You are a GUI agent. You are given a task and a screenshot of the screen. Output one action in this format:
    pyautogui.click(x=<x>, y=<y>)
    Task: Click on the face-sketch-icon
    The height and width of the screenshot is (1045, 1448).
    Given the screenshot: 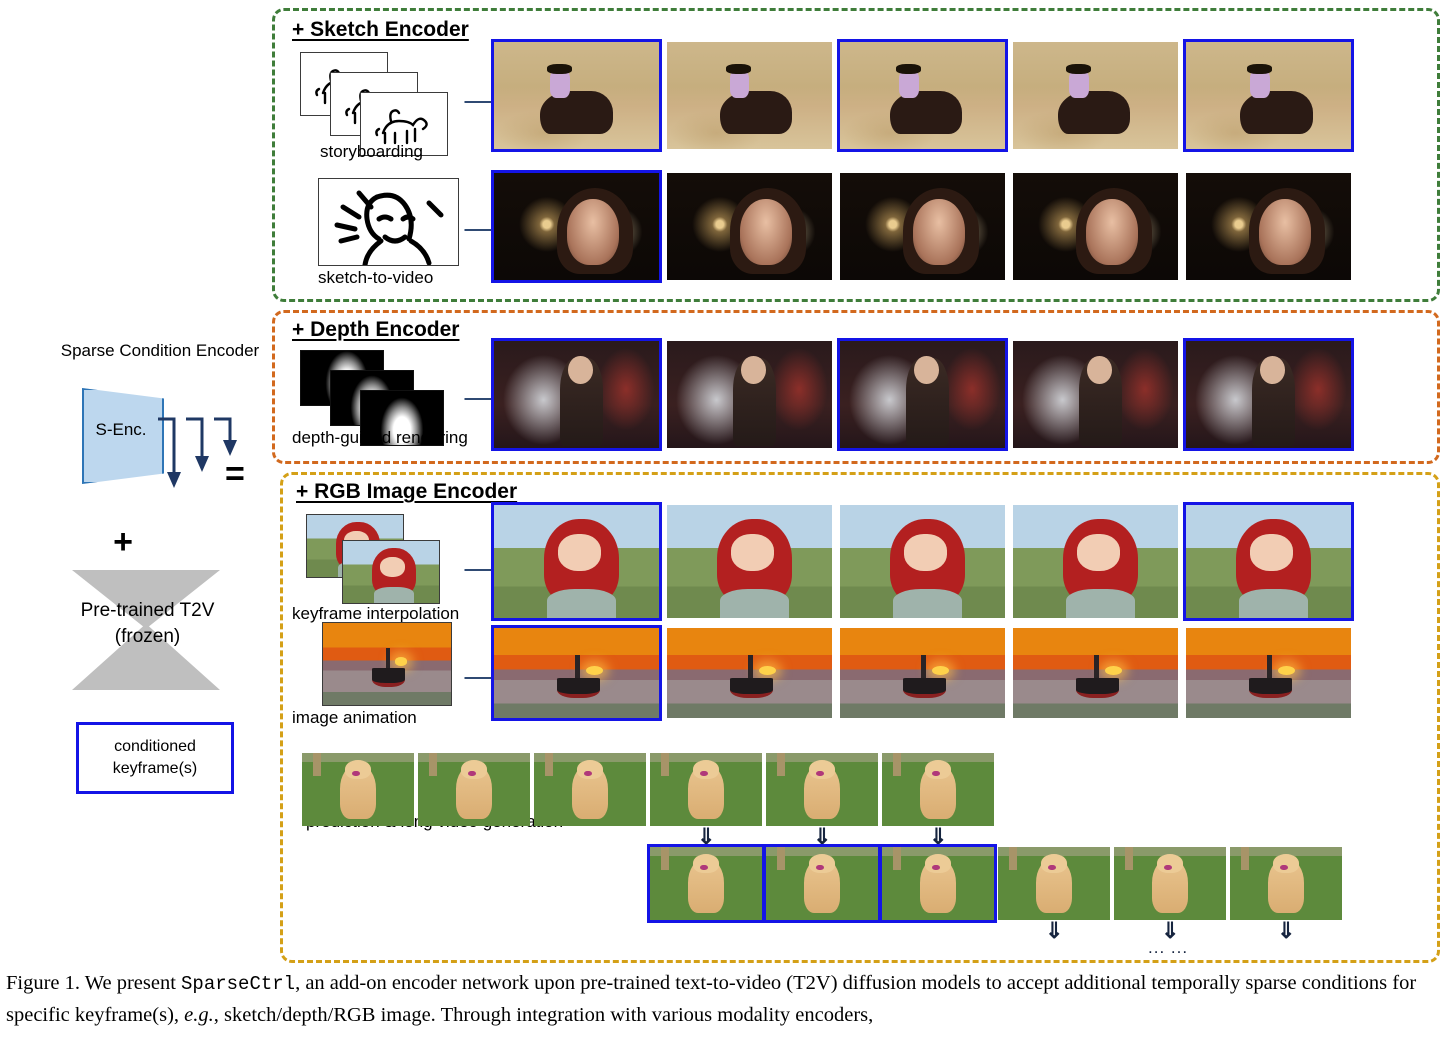 What is the action you would take?
    pyautogui.click(x=389, y=227)
    